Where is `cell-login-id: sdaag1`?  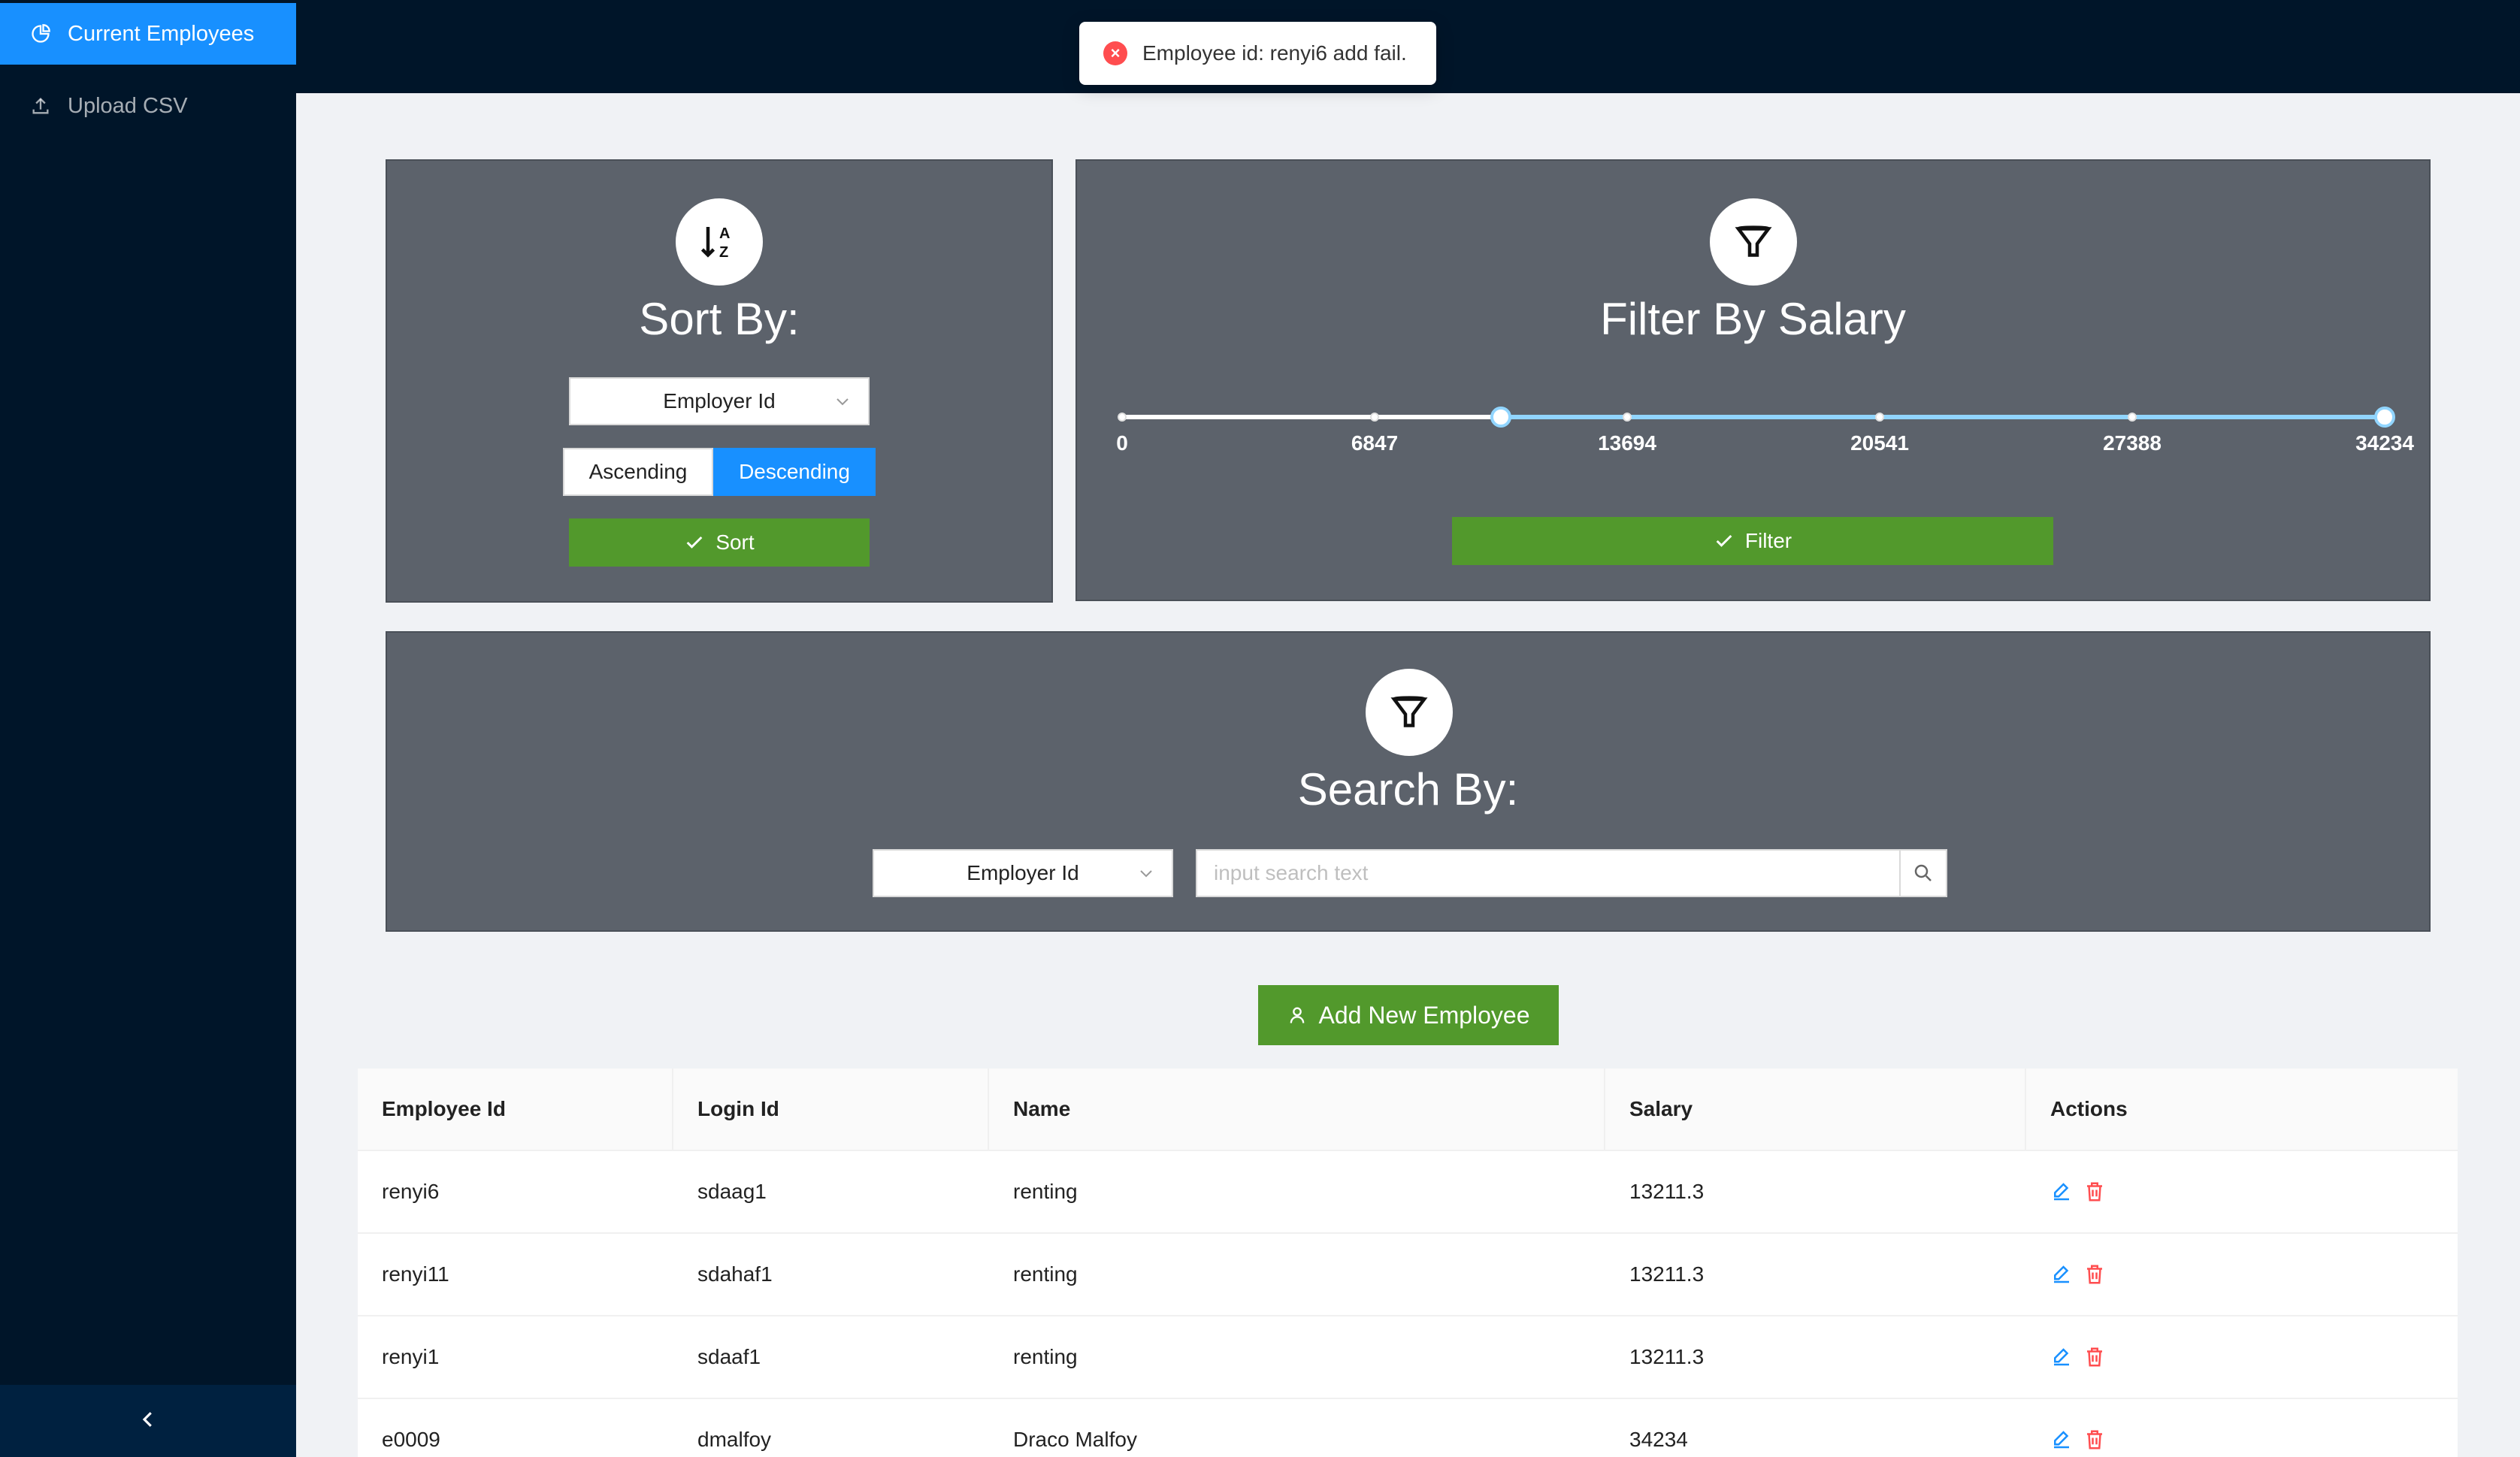 cell-login-id: sdaag1 is located at coordinates (732, 1191).